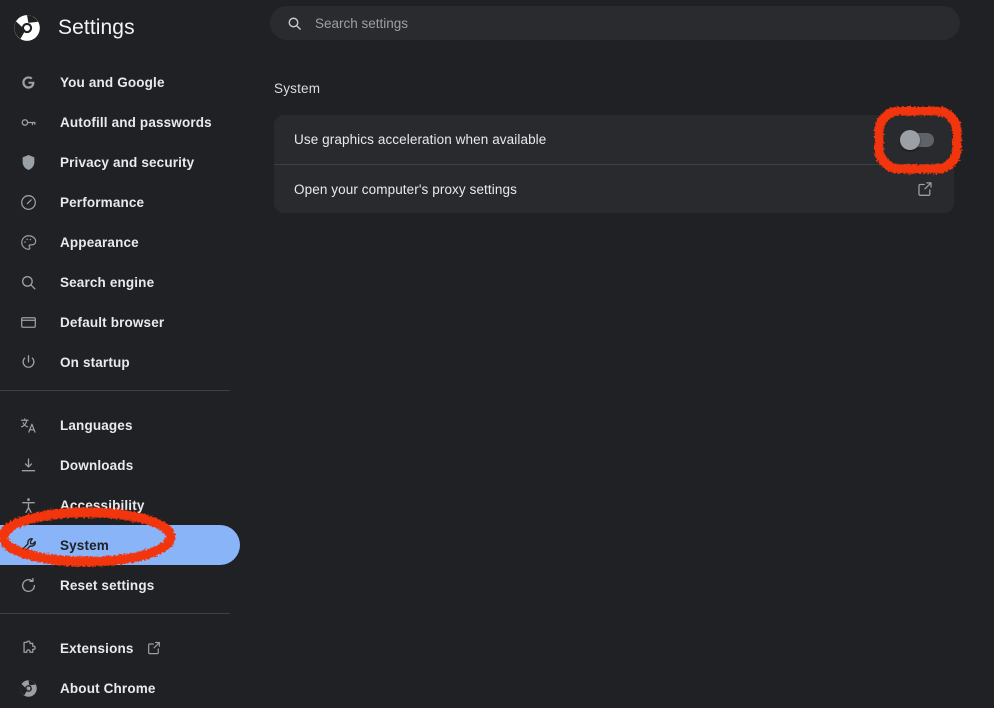  I want to click on sidebar-item-label: System, so click(84, 545).